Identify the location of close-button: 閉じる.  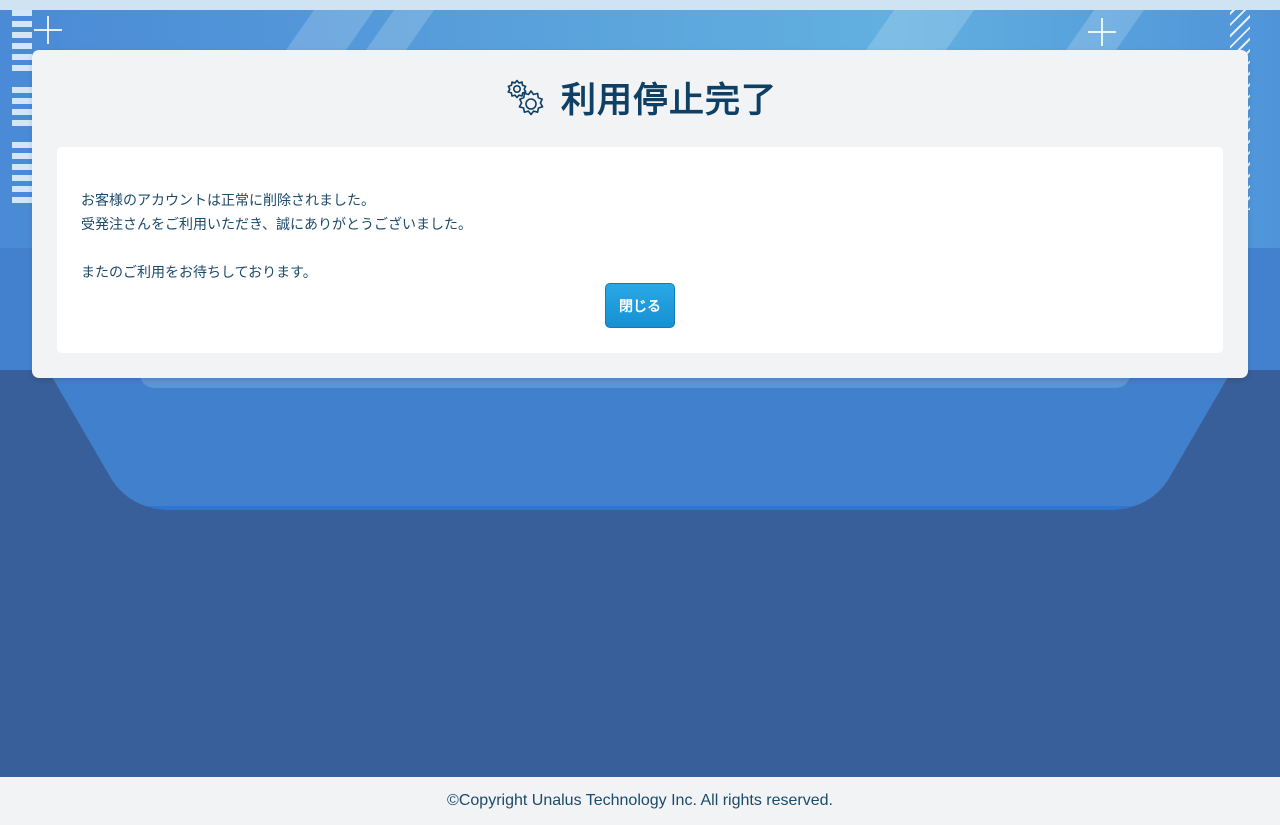
(640, 305).